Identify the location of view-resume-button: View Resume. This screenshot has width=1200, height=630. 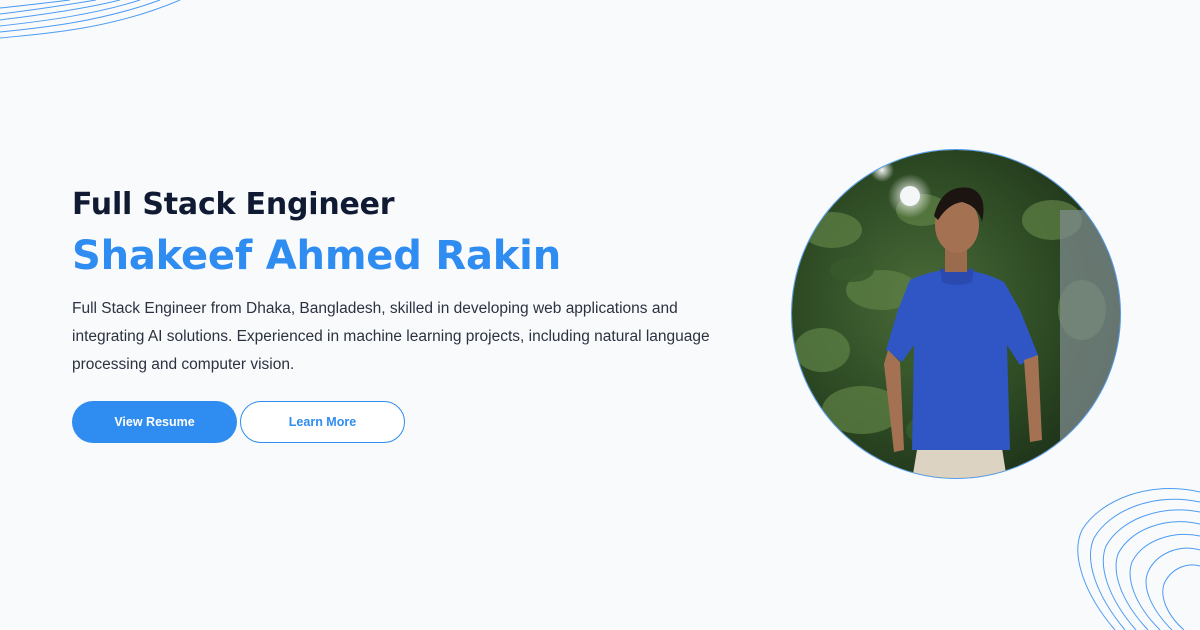
(154, 422).